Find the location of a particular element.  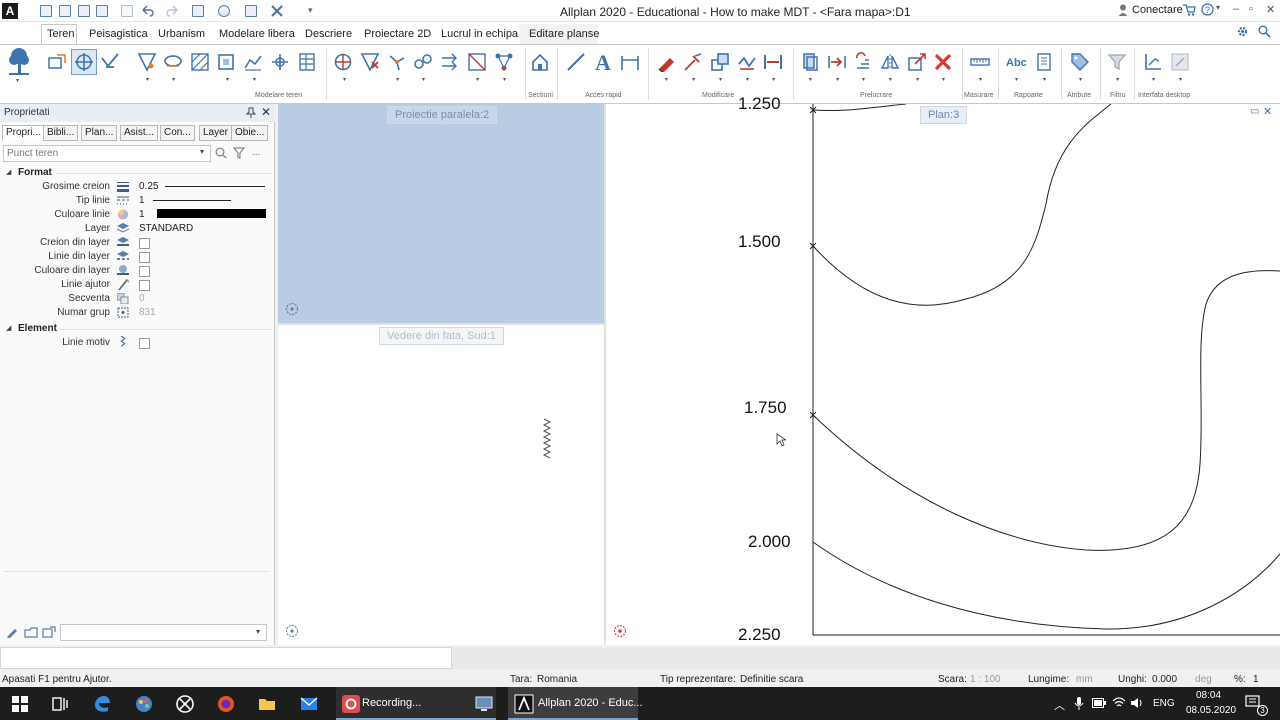

edge-browser-icon is located at coordinates (102, 704).